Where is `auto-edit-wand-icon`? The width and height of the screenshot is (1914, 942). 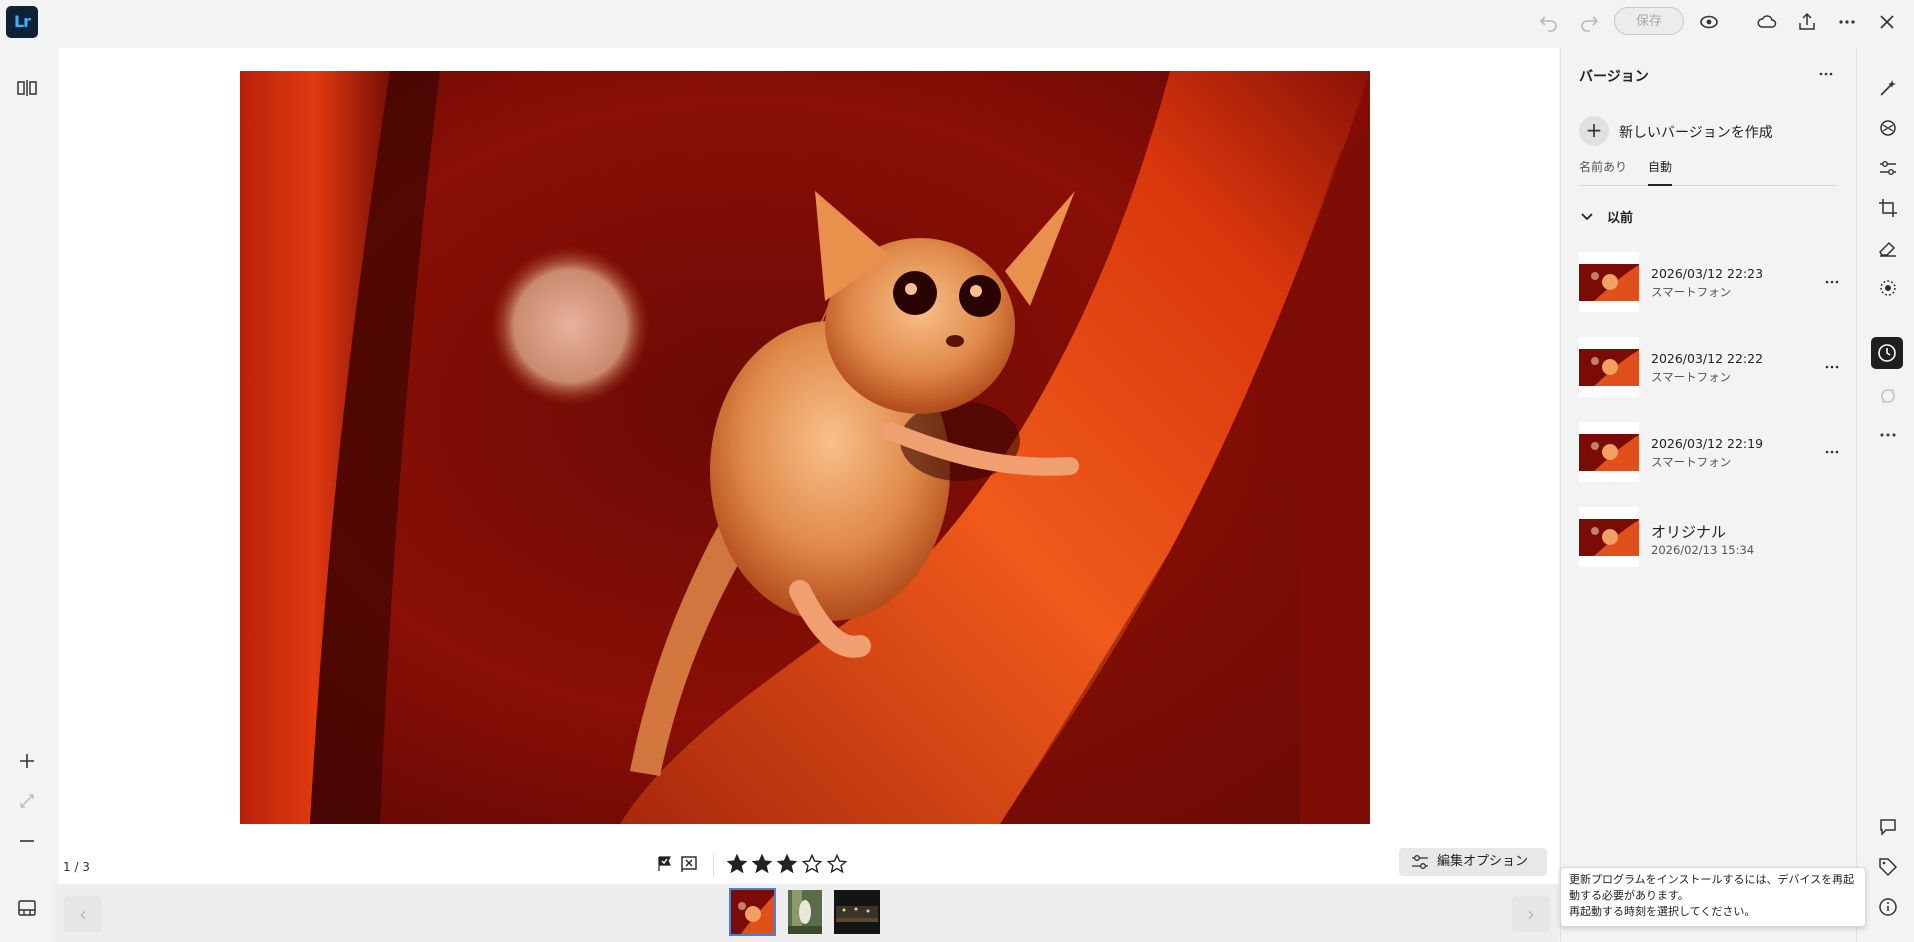
auto-edit-wand-icon is located at coordinates (1888, 88).